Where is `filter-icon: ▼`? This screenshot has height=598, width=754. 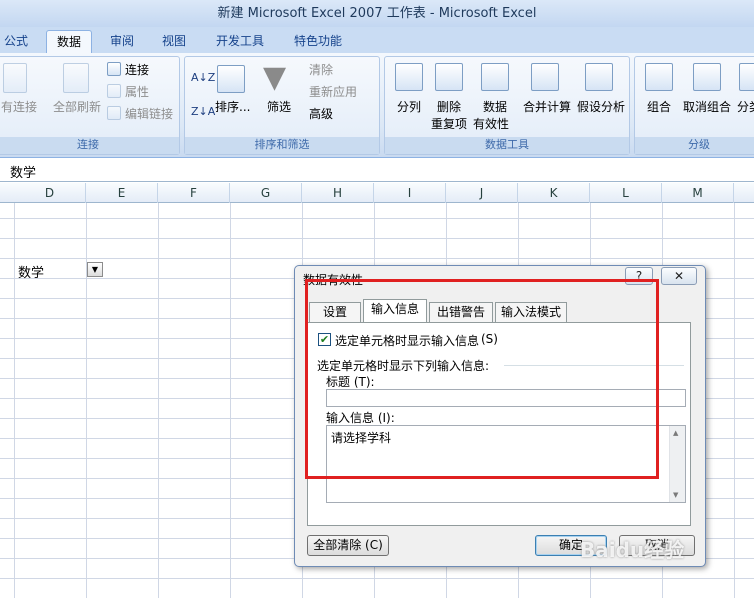
filter-icon: ▼ is located at coordinates (275, 77).